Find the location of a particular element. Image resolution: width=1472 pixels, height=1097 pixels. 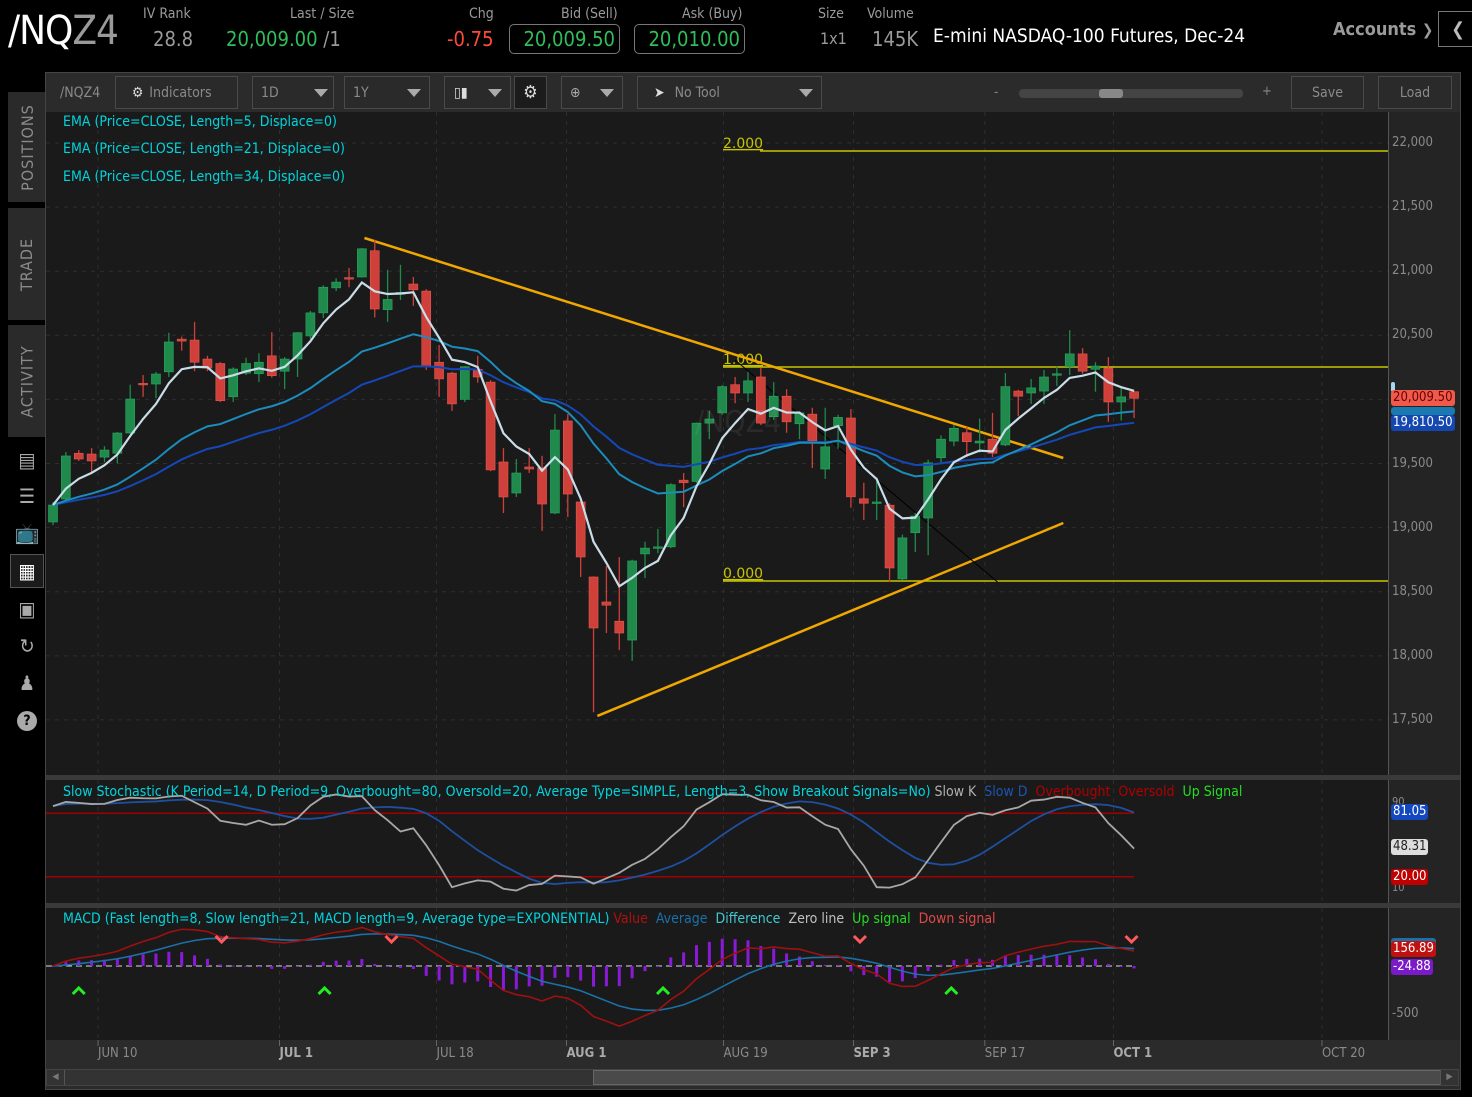

scroll-right-button: ▶ is located at coordinates (1449, 1077).